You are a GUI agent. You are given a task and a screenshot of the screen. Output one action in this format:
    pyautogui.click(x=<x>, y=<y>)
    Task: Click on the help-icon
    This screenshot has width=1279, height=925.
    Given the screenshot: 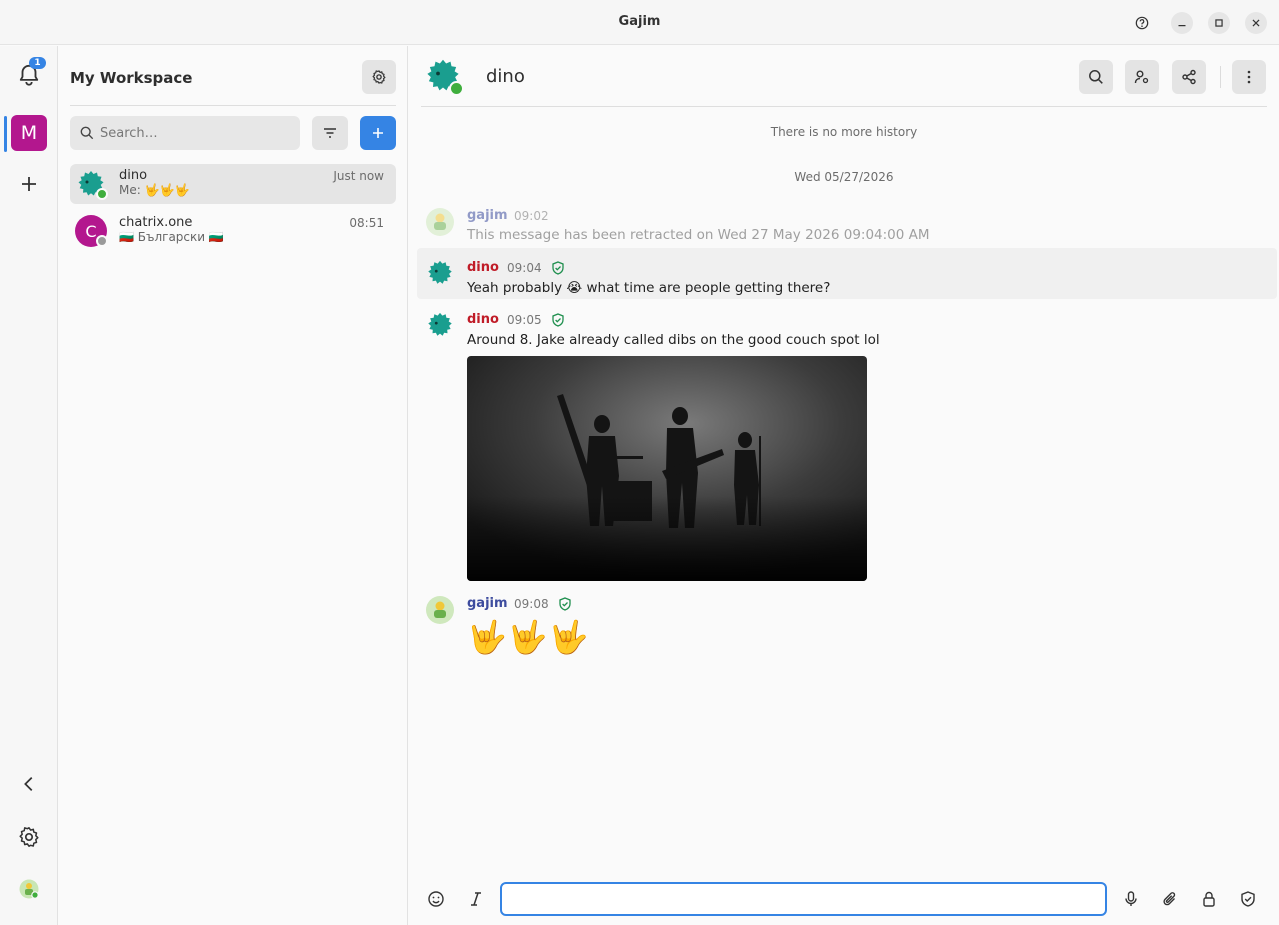 What is the action you would take?
    pyautogui.click(x=1142, y=23)
    